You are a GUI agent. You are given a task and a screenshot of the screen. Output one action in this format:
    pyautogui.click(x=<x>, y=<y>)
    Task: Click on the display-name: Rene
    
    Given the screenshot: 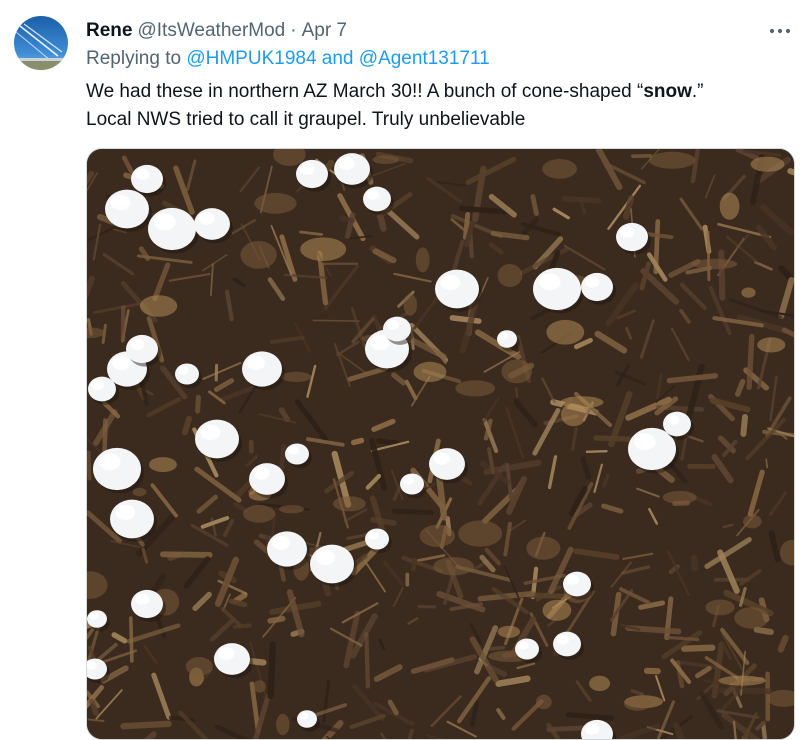 What is the action you would take?
    pyautogui.click(x=109, y=31)
    